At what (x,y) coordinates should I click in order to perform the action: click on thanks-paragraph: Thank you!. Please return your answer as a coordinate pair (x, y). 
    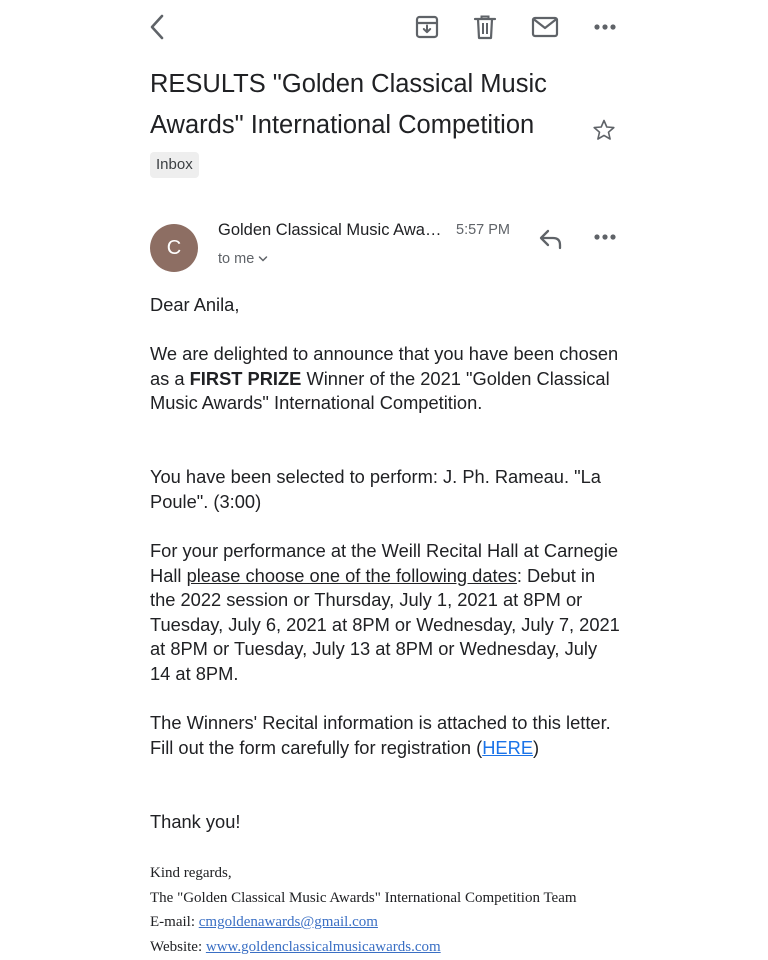
    Looking at the image, I should click on (385, 822).